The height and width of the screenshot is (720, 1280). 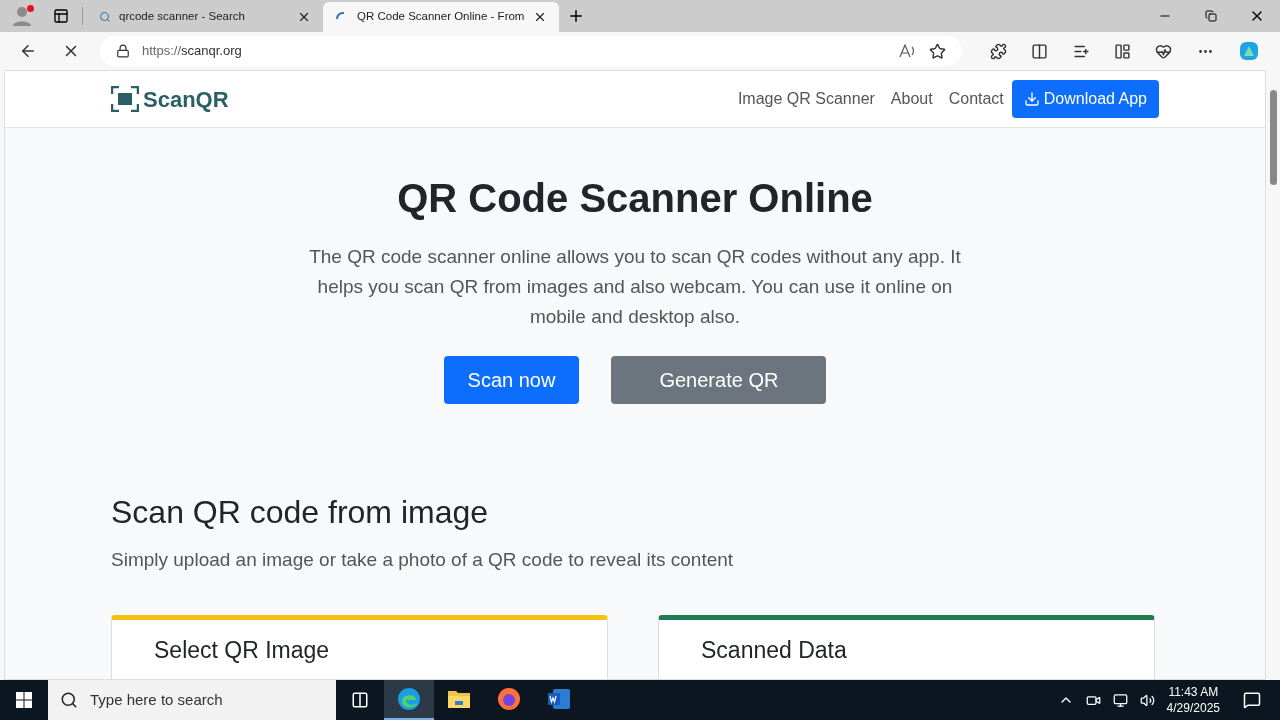 What do you see at coordinates (976, 99) in the screenshot?
I see `nav-link: Contact` at bounding box center [976, 99].